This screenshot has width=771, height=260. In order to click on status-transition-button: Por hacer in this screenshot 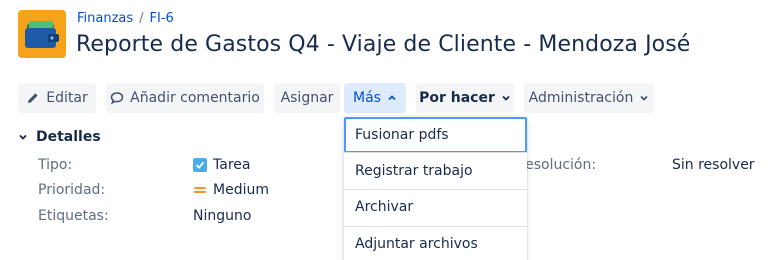, I will do `click(465, 98)`.